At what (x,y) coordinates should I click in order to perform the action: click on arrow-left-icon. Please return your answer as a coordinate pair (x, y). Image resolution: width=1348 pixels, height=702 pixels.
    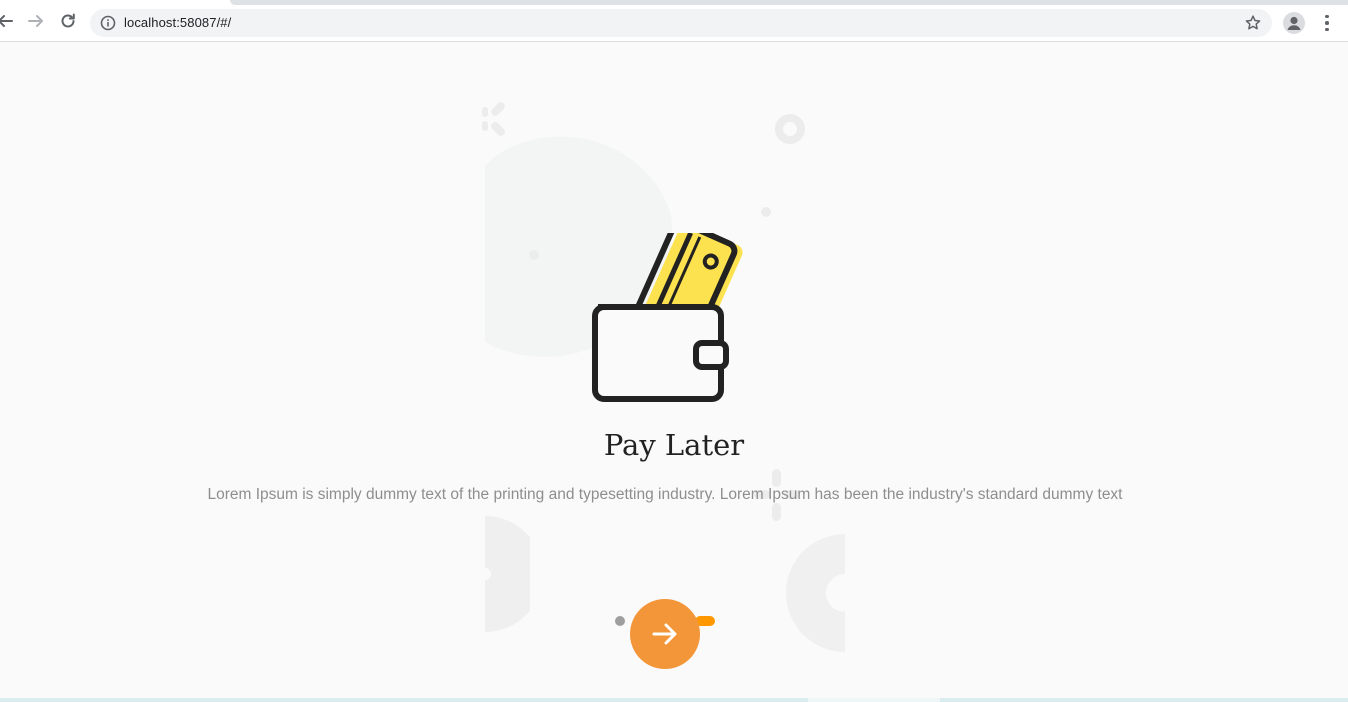
    Looking at the image, I should click on (6, 21).